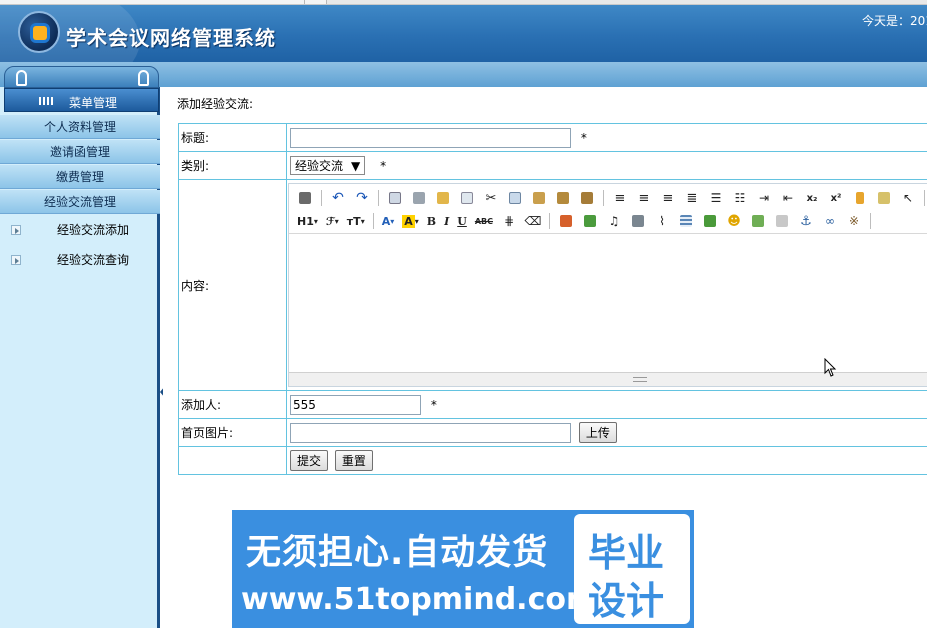 The image size is (927, 628). What do you see at coordinates (484, 221) in the screenshot?
I see `strikethrough-icon: ABC` at bounding box center [484, 221].